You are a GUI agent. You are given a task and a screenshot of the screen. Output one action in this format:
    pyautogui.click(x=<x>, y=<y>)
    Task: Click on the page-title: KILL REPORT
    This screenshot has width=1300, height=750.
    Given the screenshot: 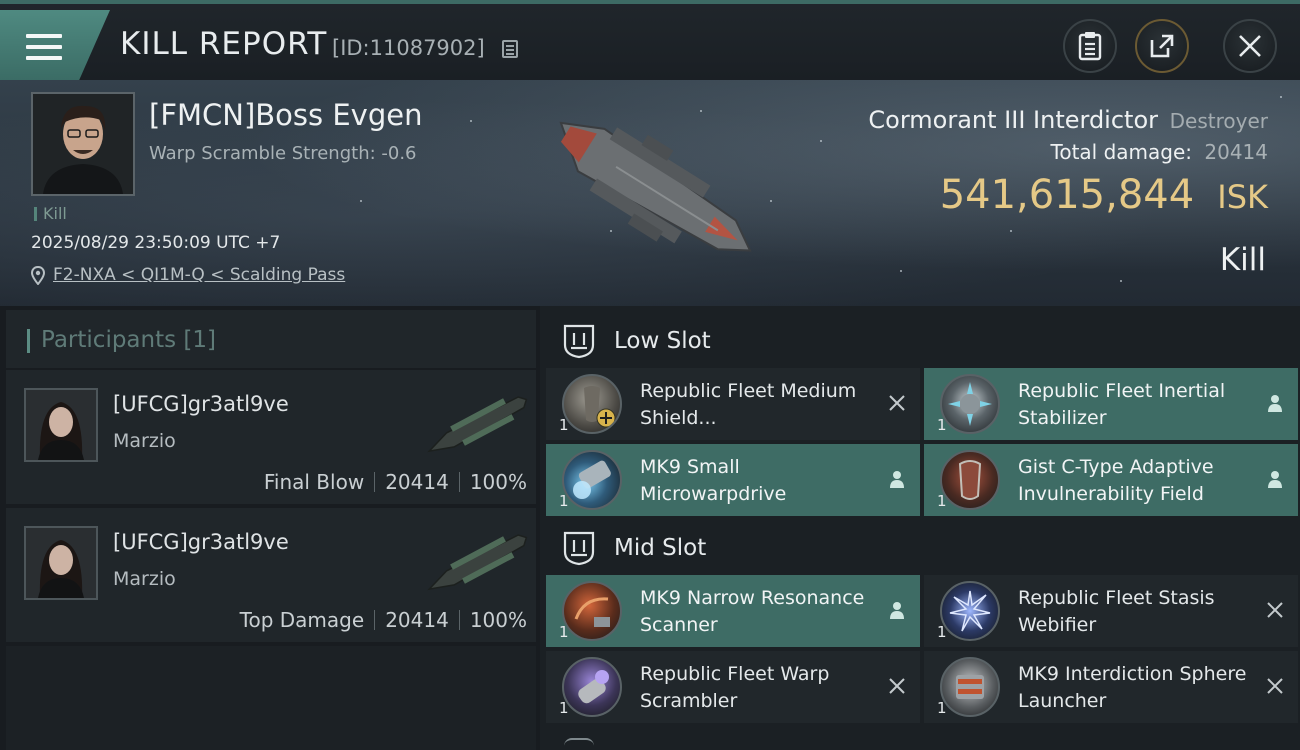 What is the action you would take?
    pyautogui.click(x=224, y=44)
    